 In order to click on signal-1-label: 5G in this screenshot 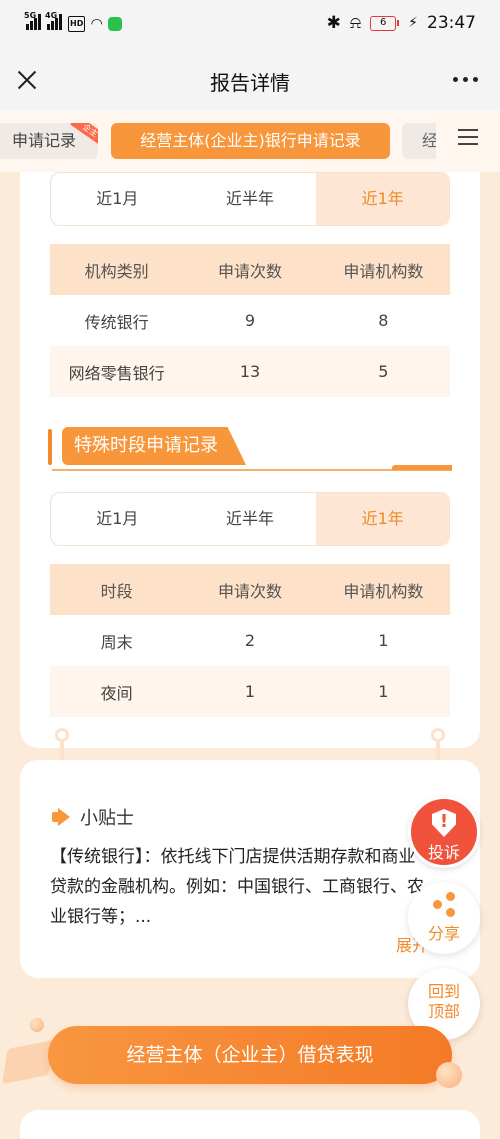, I will do `click(30, 15)`.